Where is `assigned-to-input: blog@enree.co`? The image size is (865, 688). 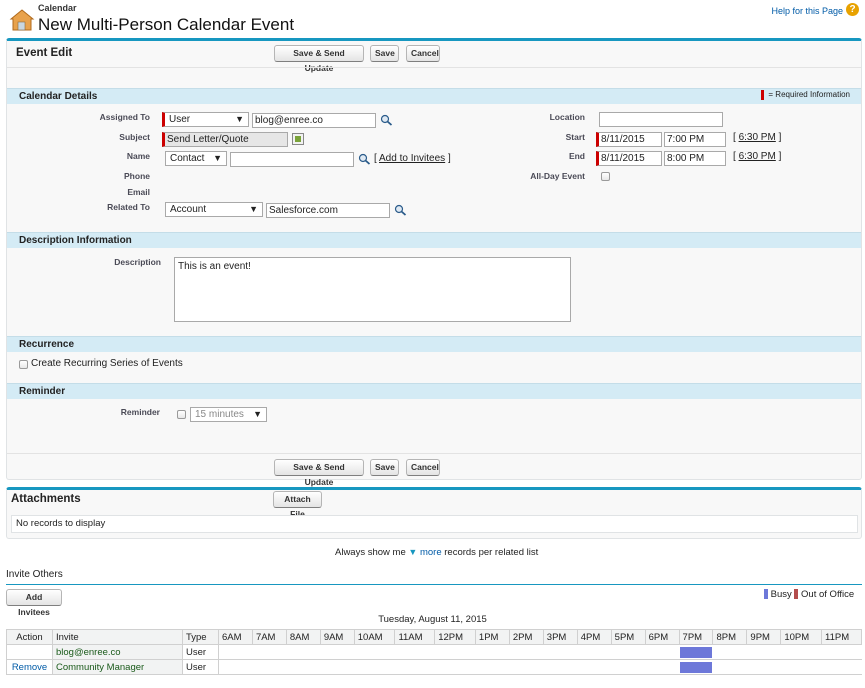
assigned-to-input: blog@enree.co is located at coordinates (314, 120).